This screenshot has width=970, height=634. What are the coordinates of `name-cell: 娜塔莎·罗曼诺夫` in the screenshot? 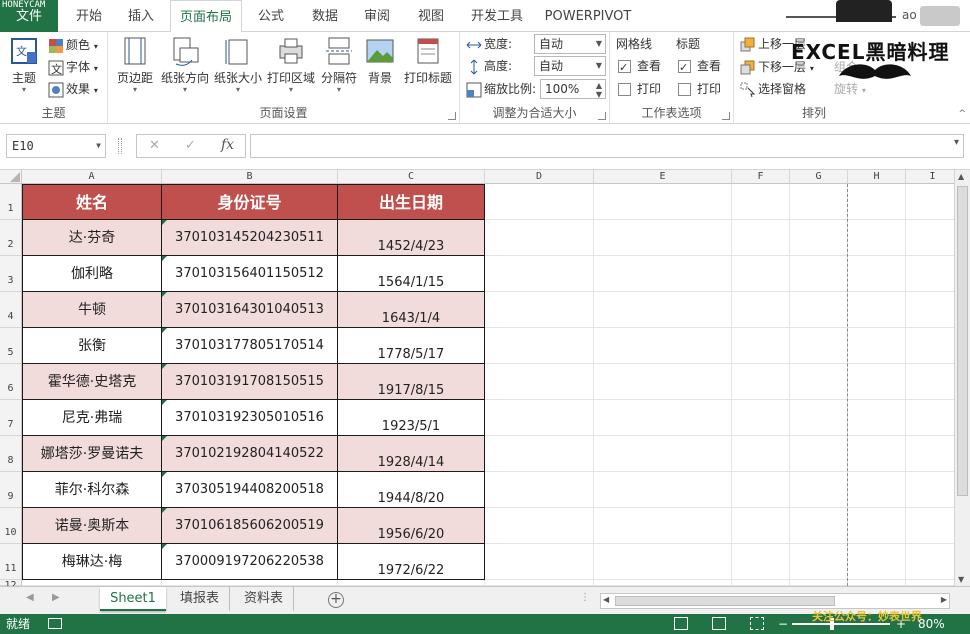 It's located at (92, 454).